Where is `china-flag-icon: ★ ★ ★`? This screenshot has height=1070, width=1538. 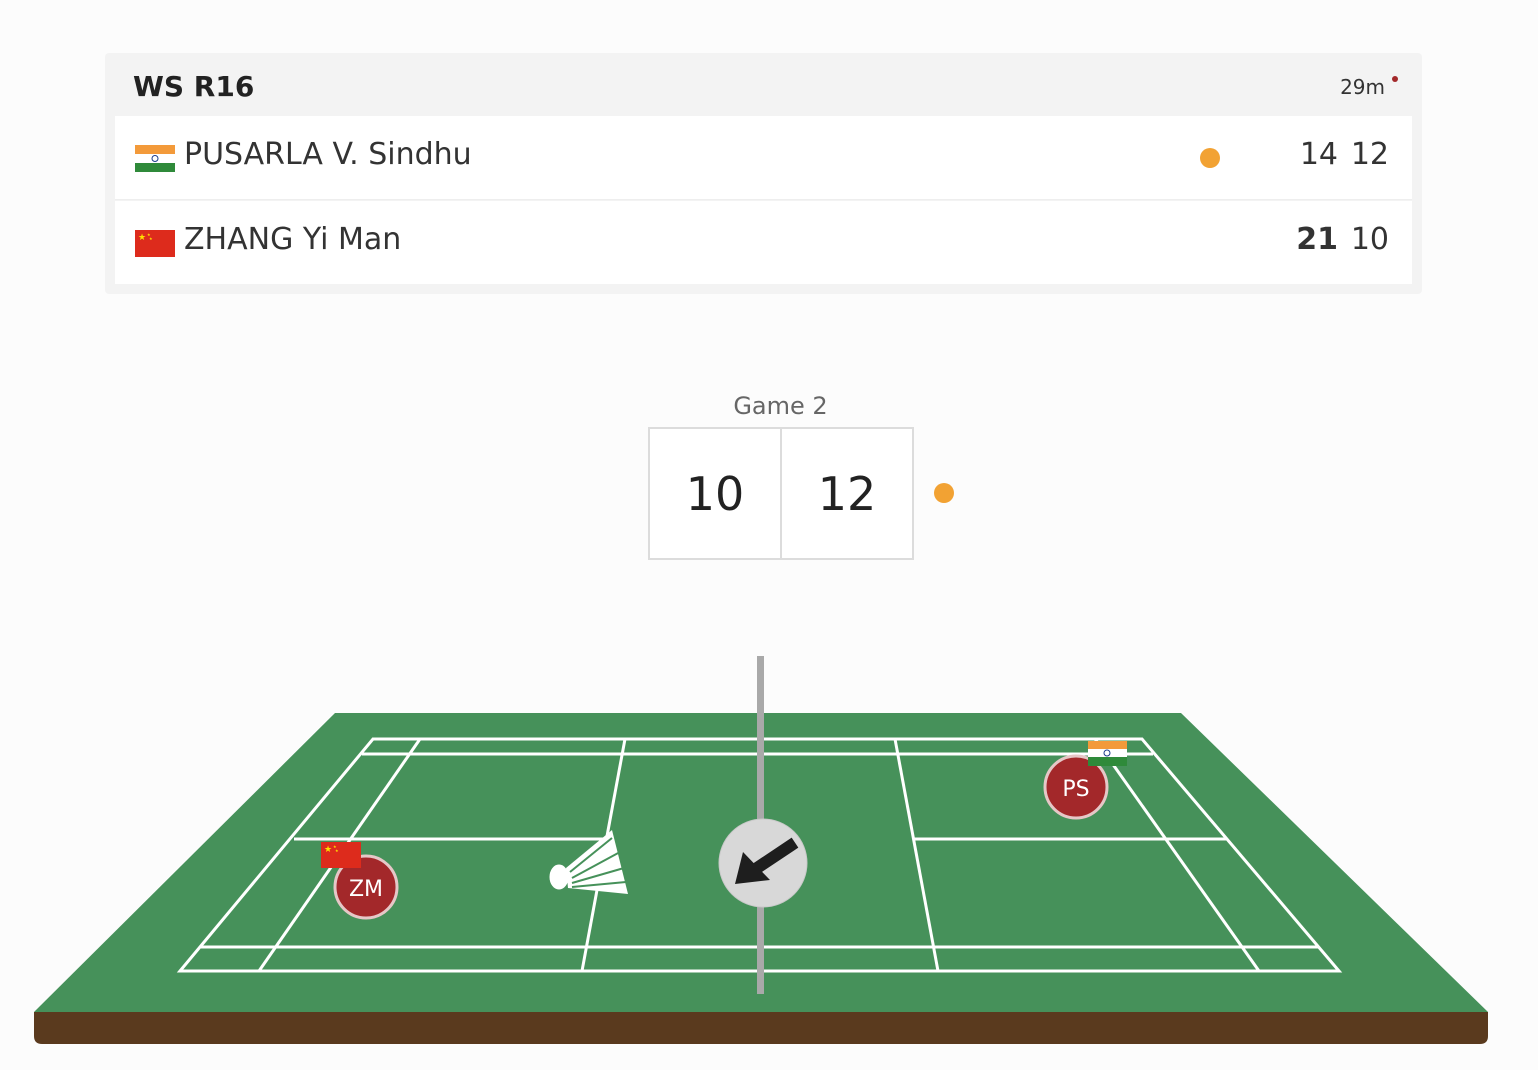 china-flag-icon: ★ ★ ★ is located at coordinates (341, 855).